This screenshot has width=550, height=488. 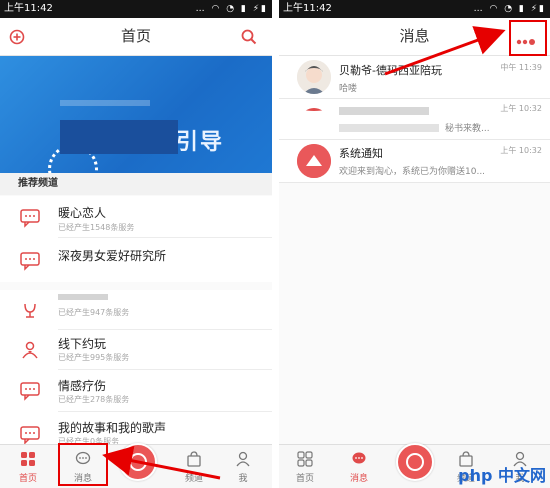 I want to click on channel-item: 我的故事和我的歌声 已经产生0条服务, so click(x=136, y=429).